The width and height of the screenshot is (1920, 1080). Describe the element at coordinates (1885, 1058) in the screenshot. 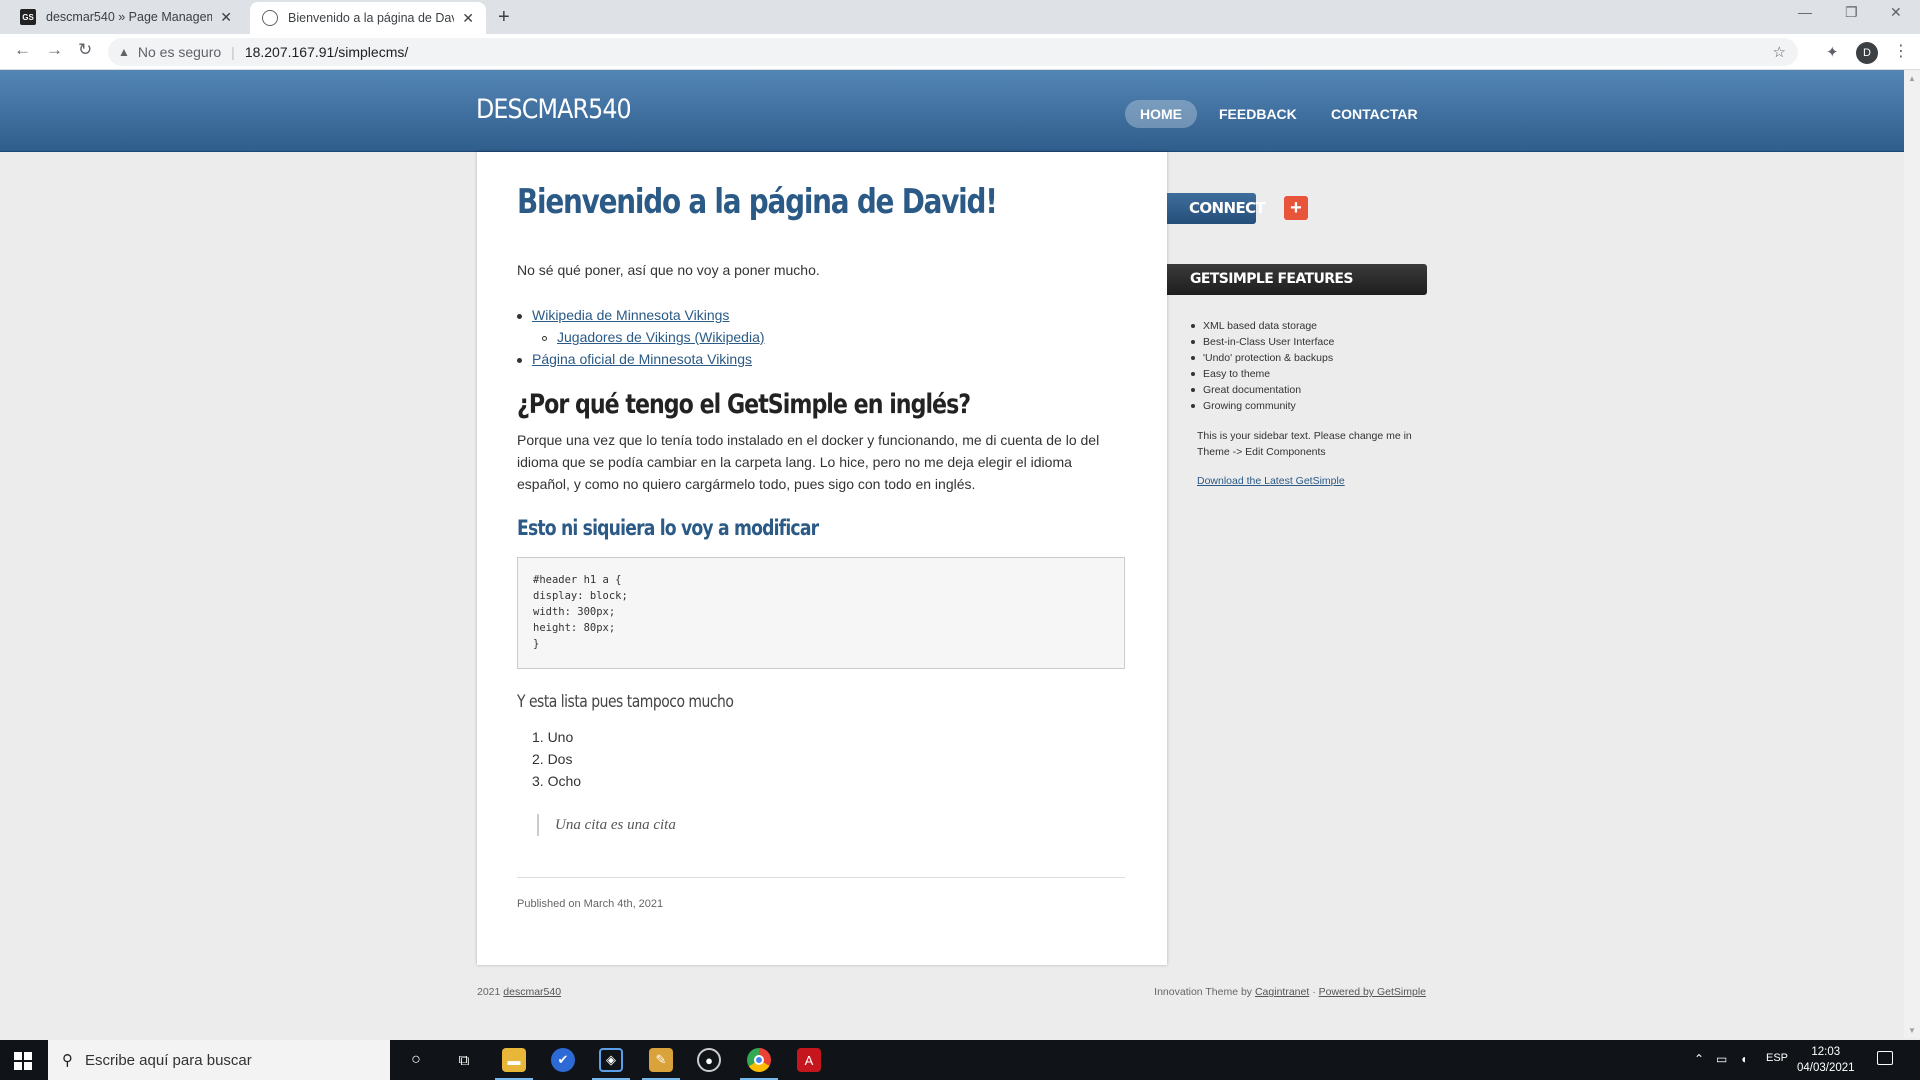

I see `notifications-icon` at that location.